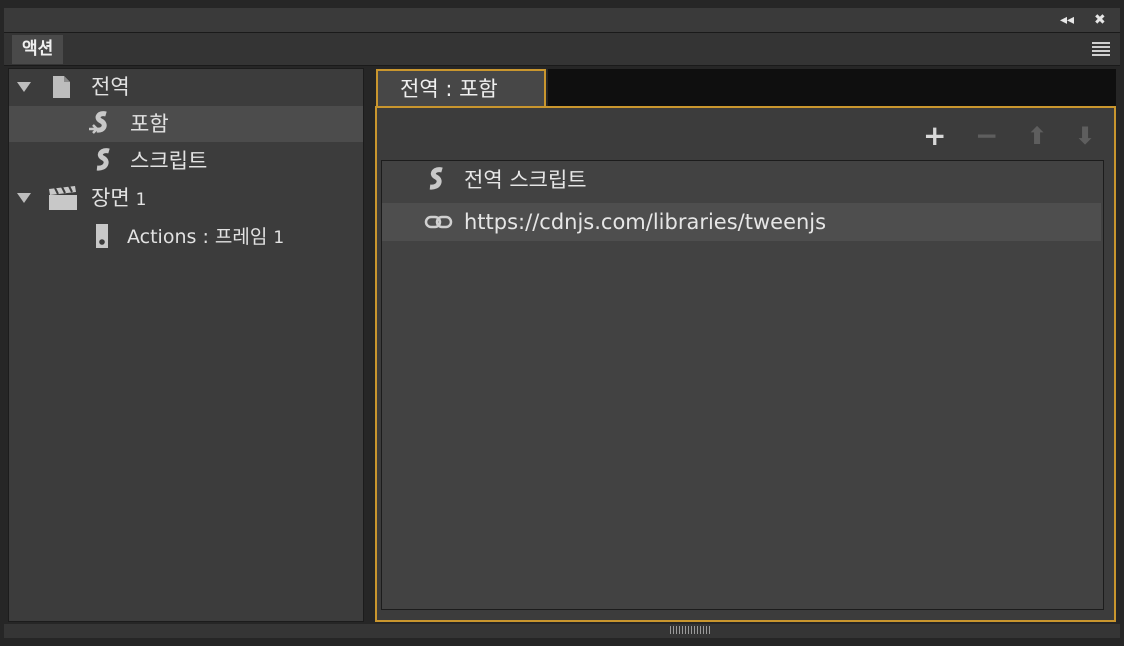 Image resolution: width=1124 pixels, height=646 pixels. I want to click on move-up-button: ⬆, so click(1037, 136).